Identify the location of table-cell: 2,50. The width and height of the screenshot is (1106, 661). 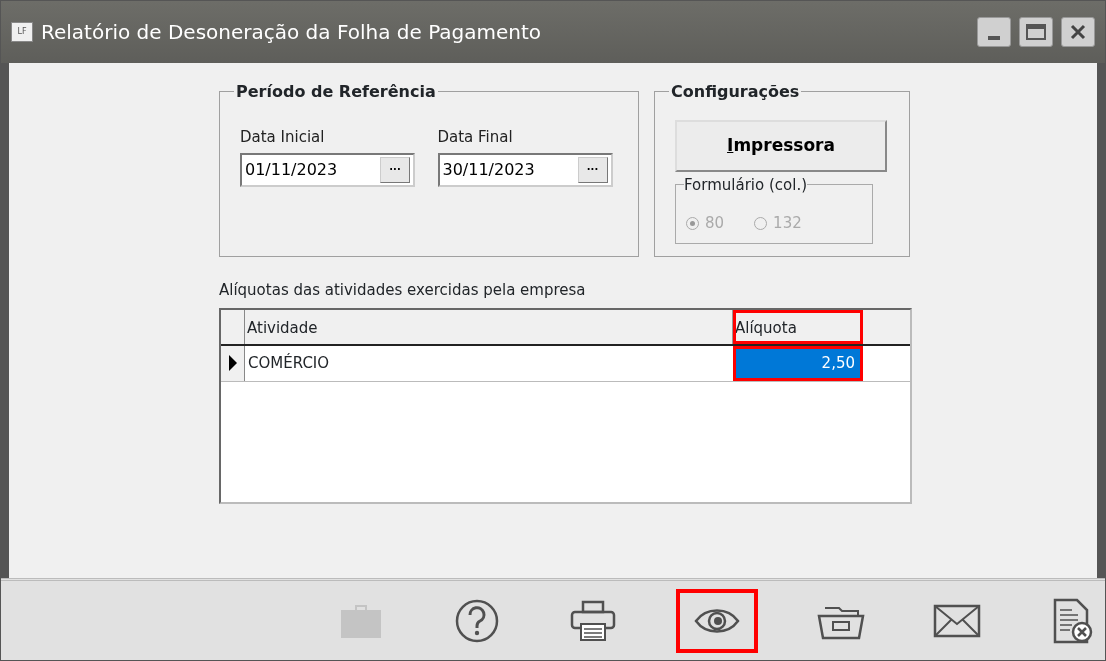
(798, 363).